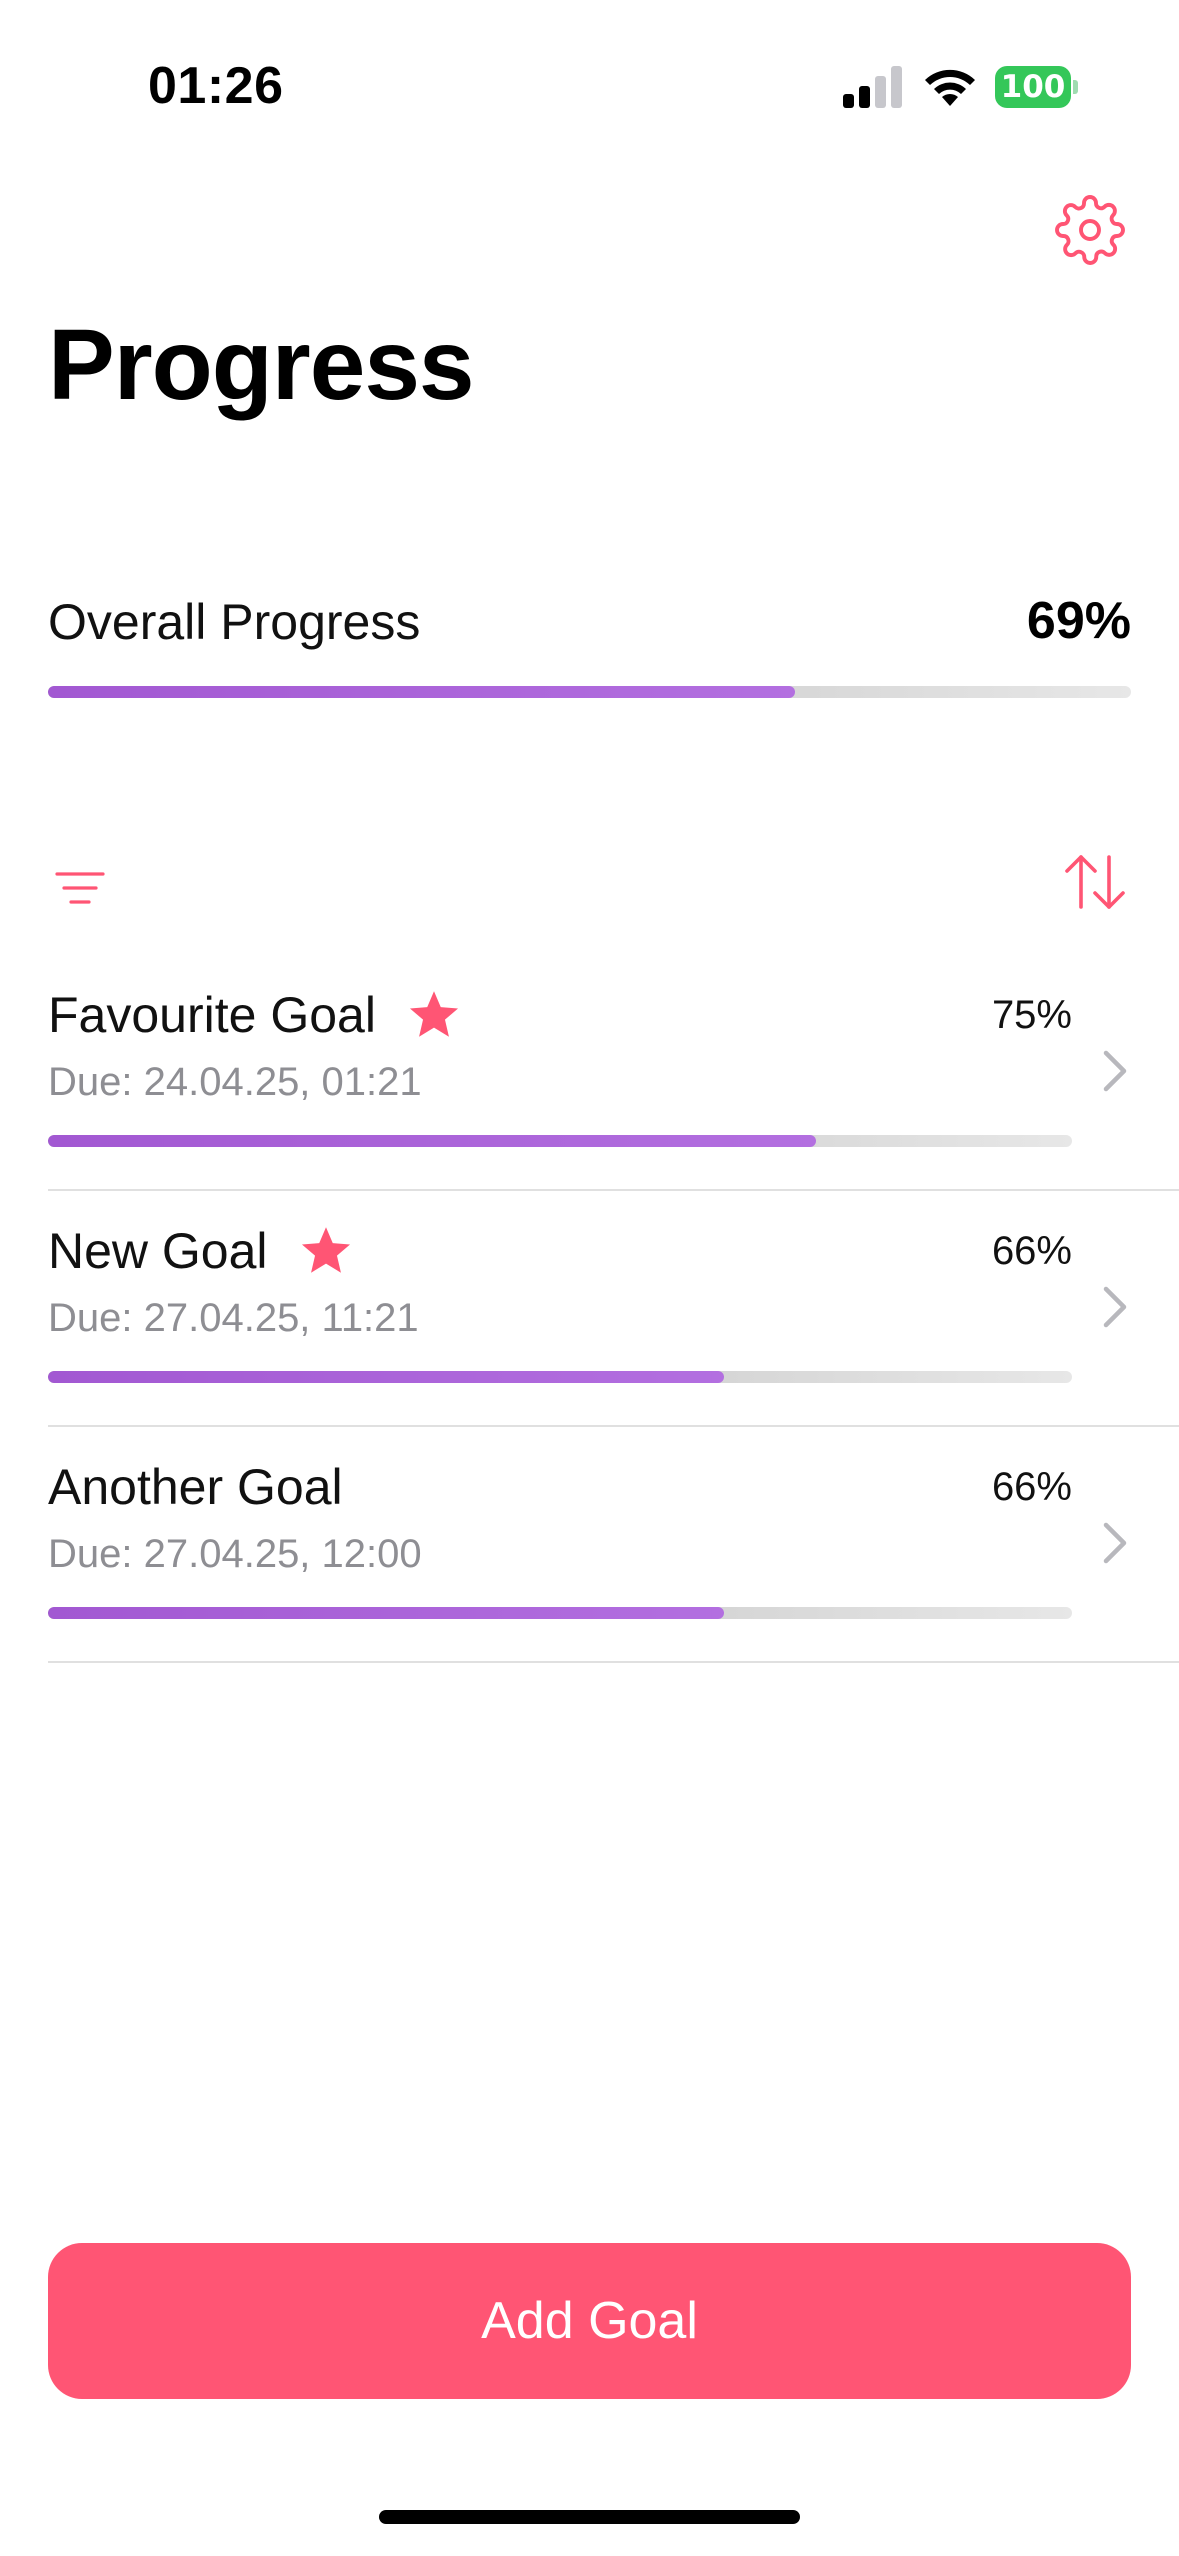 This screenshot has height=2556, width=1179. Describe the element at coordinates (1031, 1015) in the screenshot. I see `goal-percent: 75%` at that location.